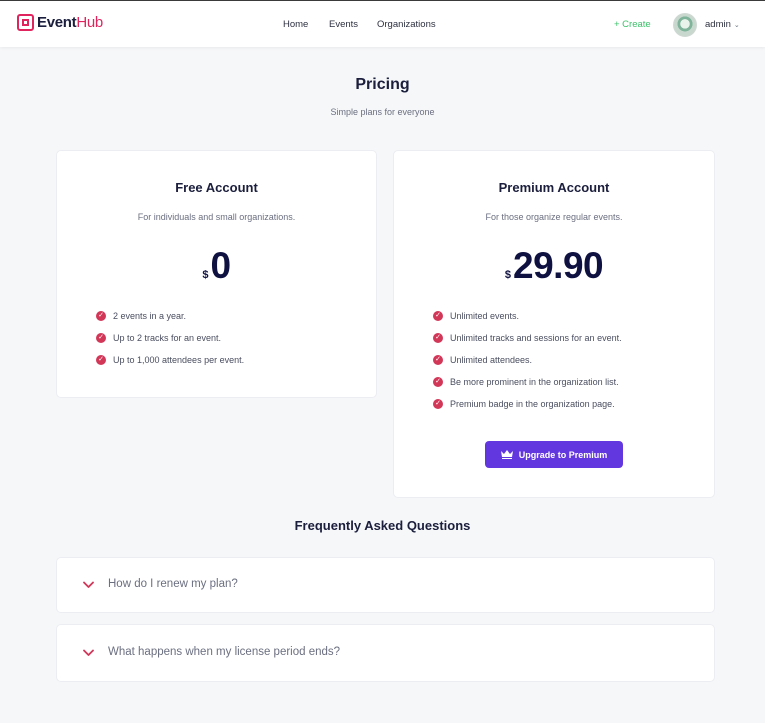 This screenshot has height=723, width=765. I want to click on page-subtitle: Simple plans for everyone, so click(382, 112).